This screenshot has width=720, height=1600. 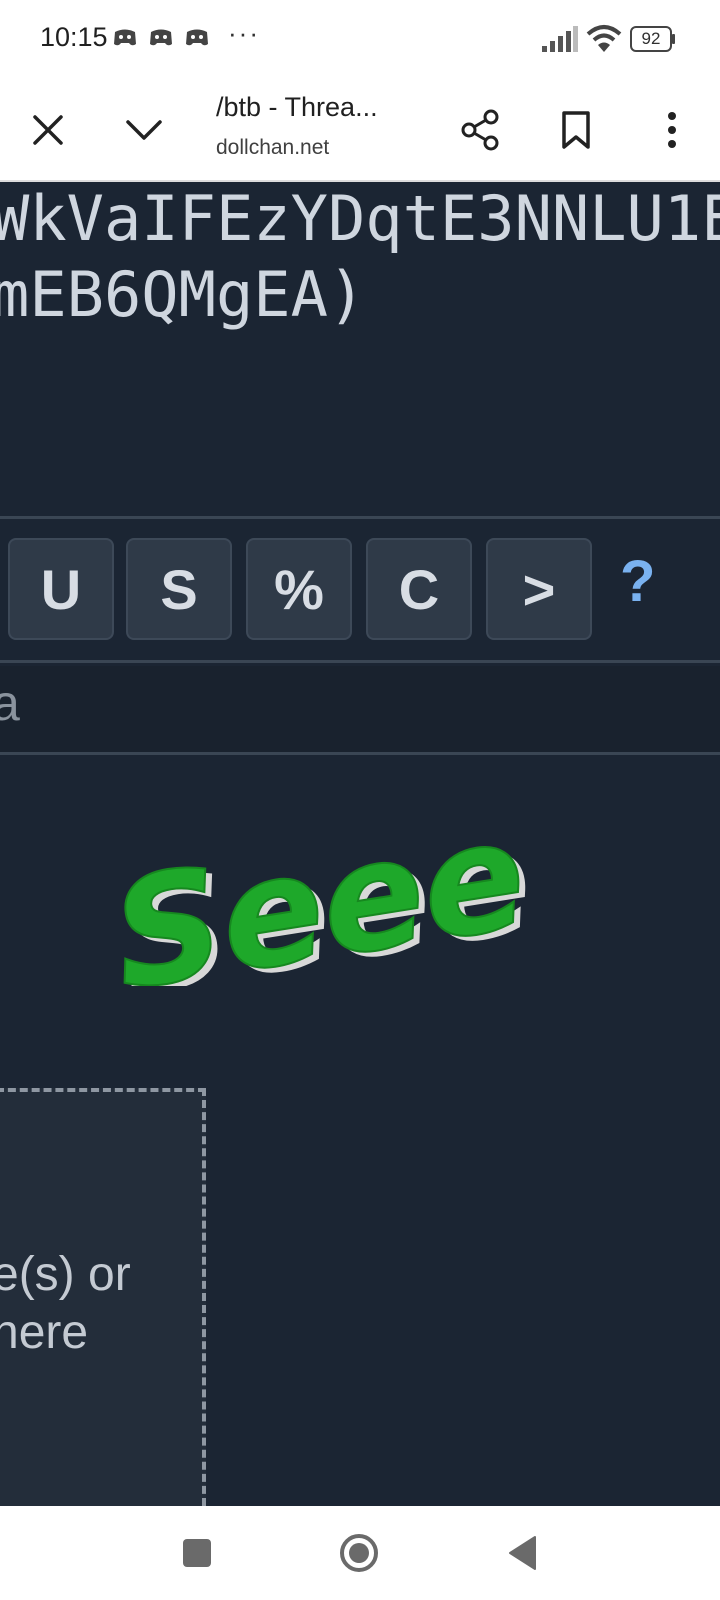 I want to click on reply-textarea-value: a, so click(x=10, y=703).